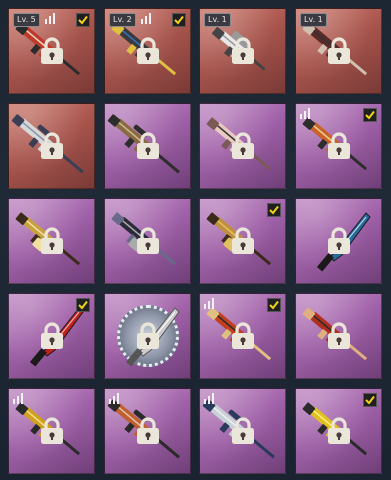  I want to click on level-badge: Lv. 5, so click(26, 20).